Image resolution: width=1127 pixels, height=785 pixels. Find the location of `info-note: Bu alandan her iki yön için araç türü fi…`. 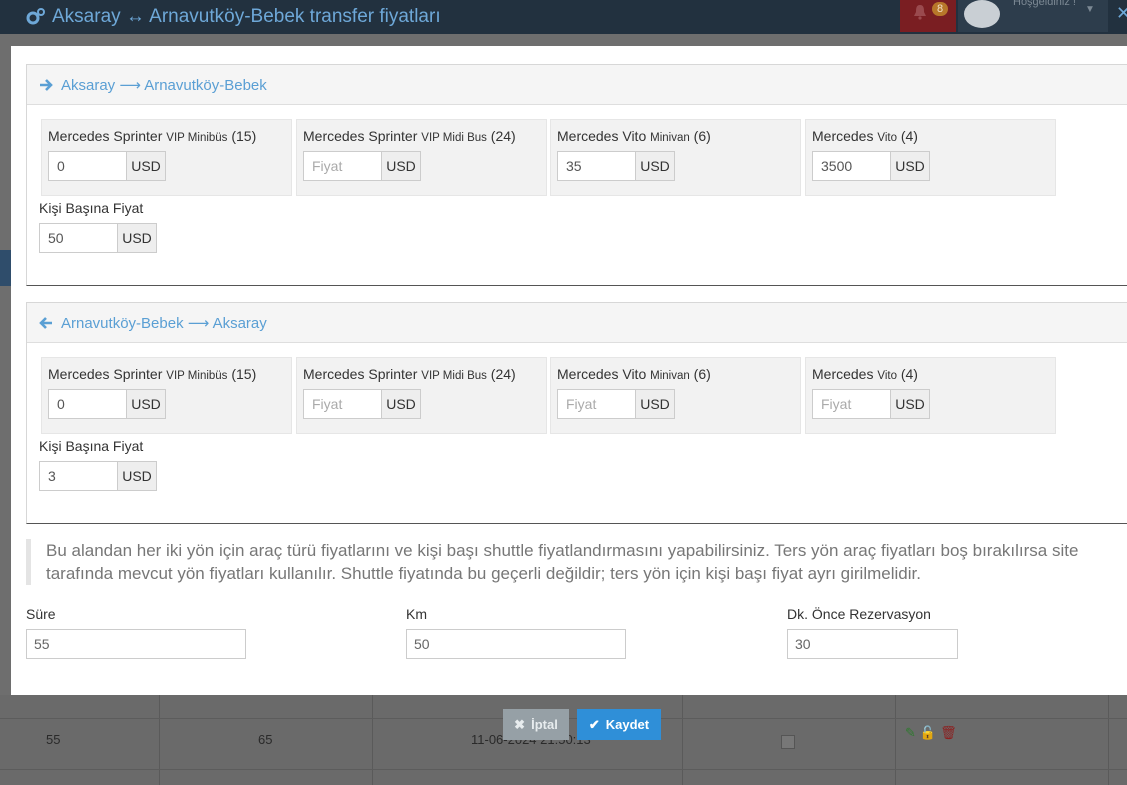

info-note: Bu alandan her iki yön için araç türü fi… is located at coordinates (576, 562).